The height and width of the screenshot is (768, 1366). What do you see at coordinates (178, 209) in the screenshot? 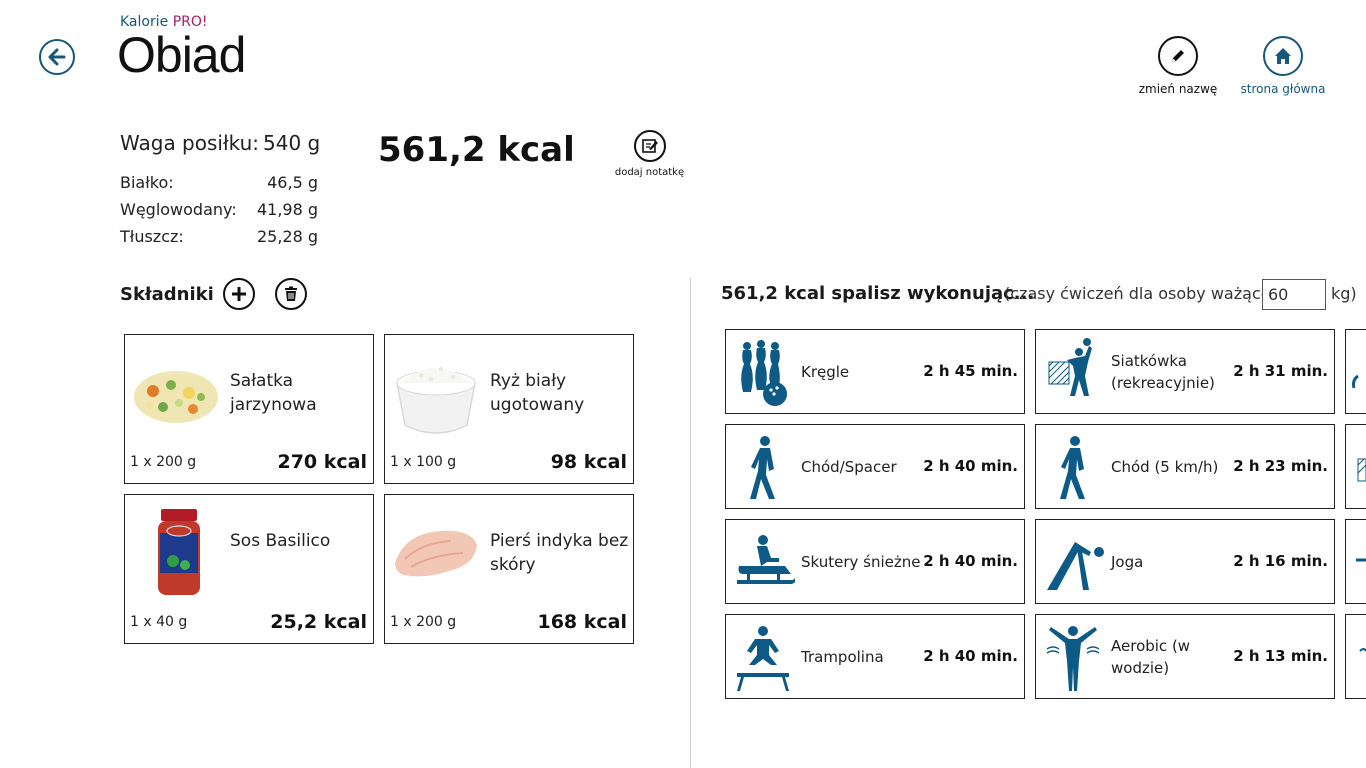
I see `macro-label: Węglowodany:` at bounding box center [178, 209].